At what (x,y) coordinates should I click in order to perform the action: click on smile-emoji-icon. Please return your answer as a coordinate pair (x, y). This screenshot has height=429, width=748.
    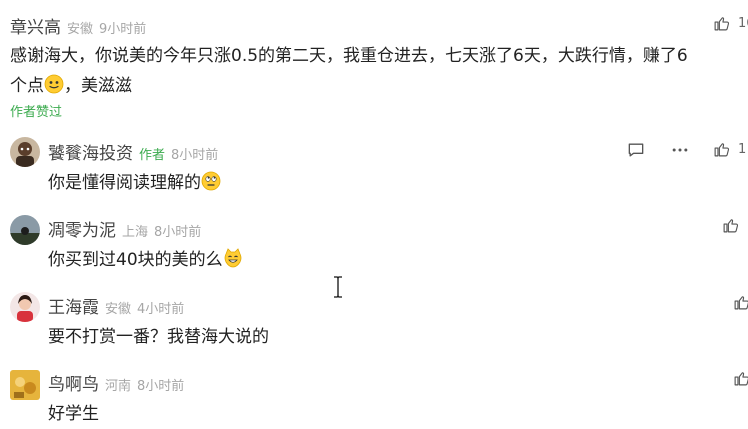
    Looking at the image, I should click on (54, 84).